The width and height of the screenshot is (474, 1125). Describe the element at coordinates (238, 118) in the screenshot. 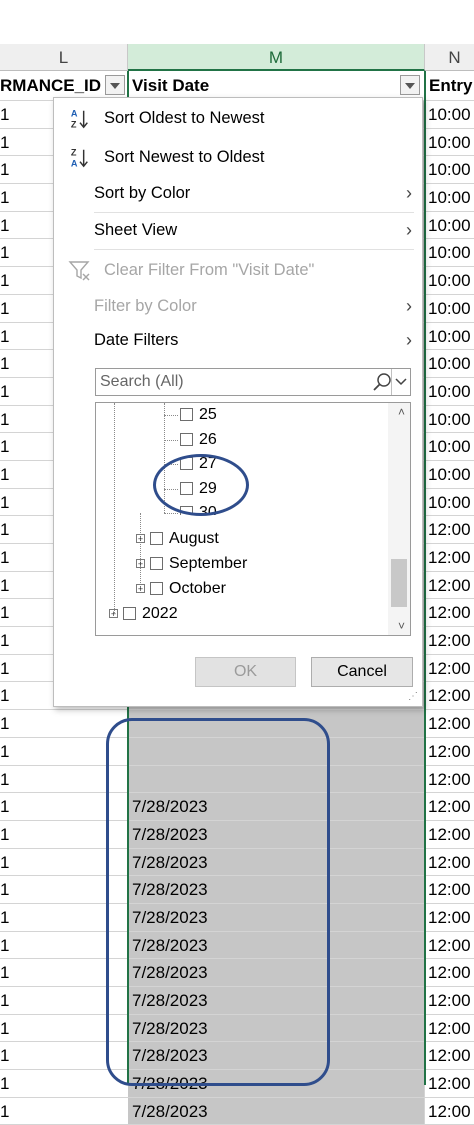

I see `sort-oldest-to-newest: A Z Sort Oldest to Newest` at that location.